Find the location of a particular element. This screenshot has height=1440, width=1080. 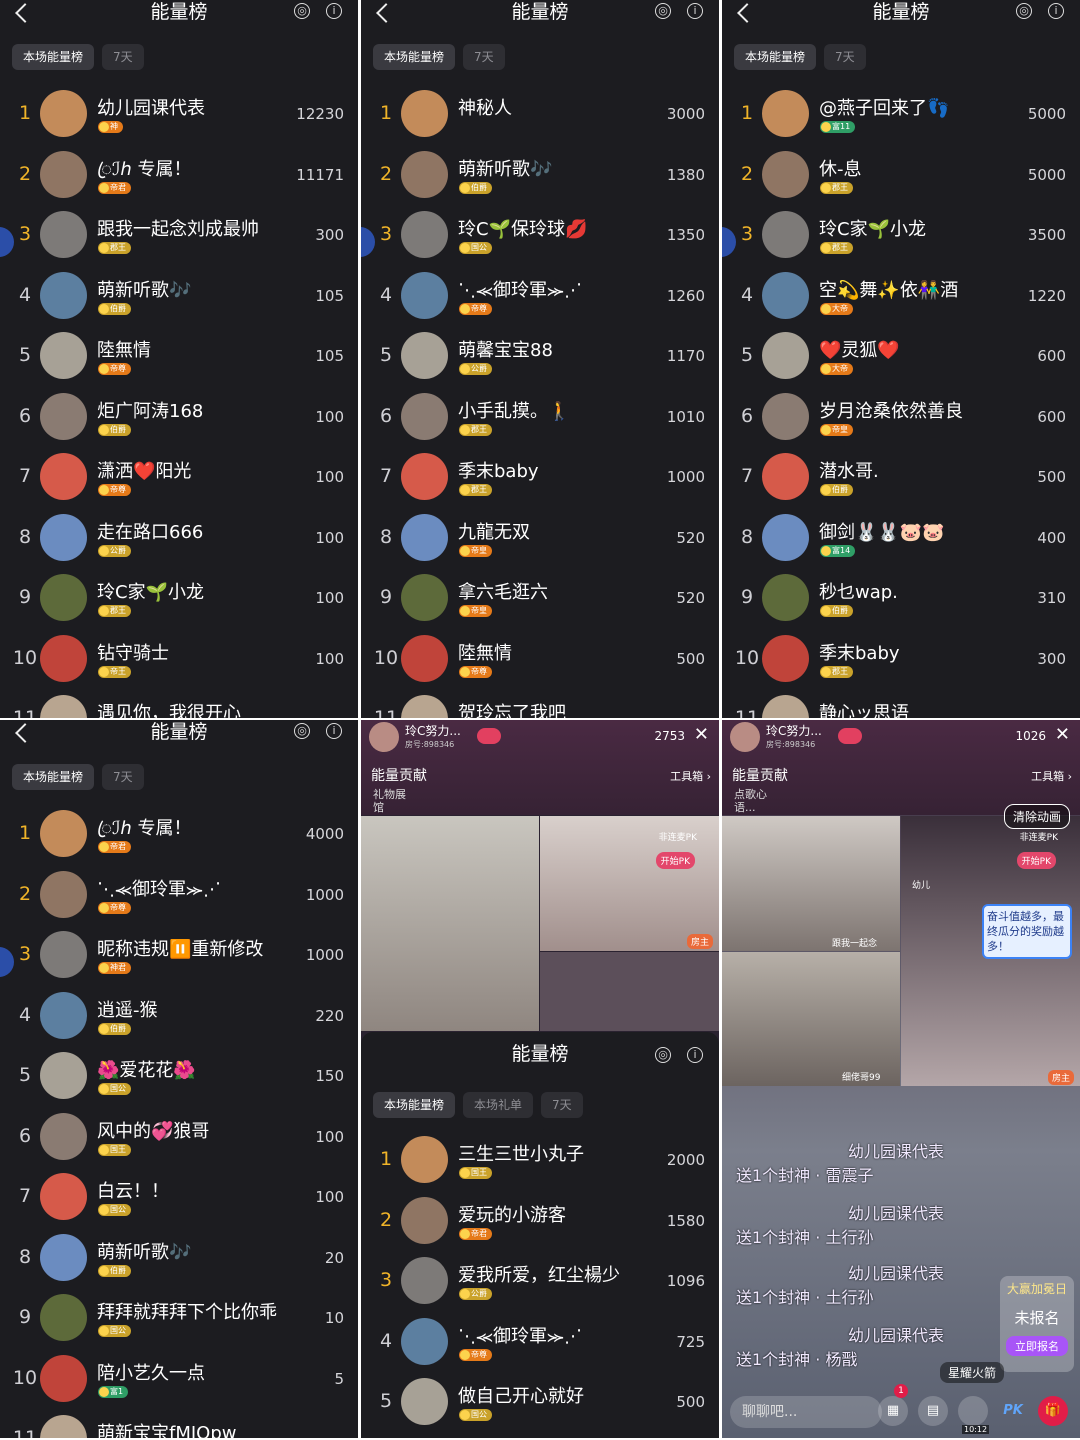

rocket-avatar is located at coordinates (973, 1411).